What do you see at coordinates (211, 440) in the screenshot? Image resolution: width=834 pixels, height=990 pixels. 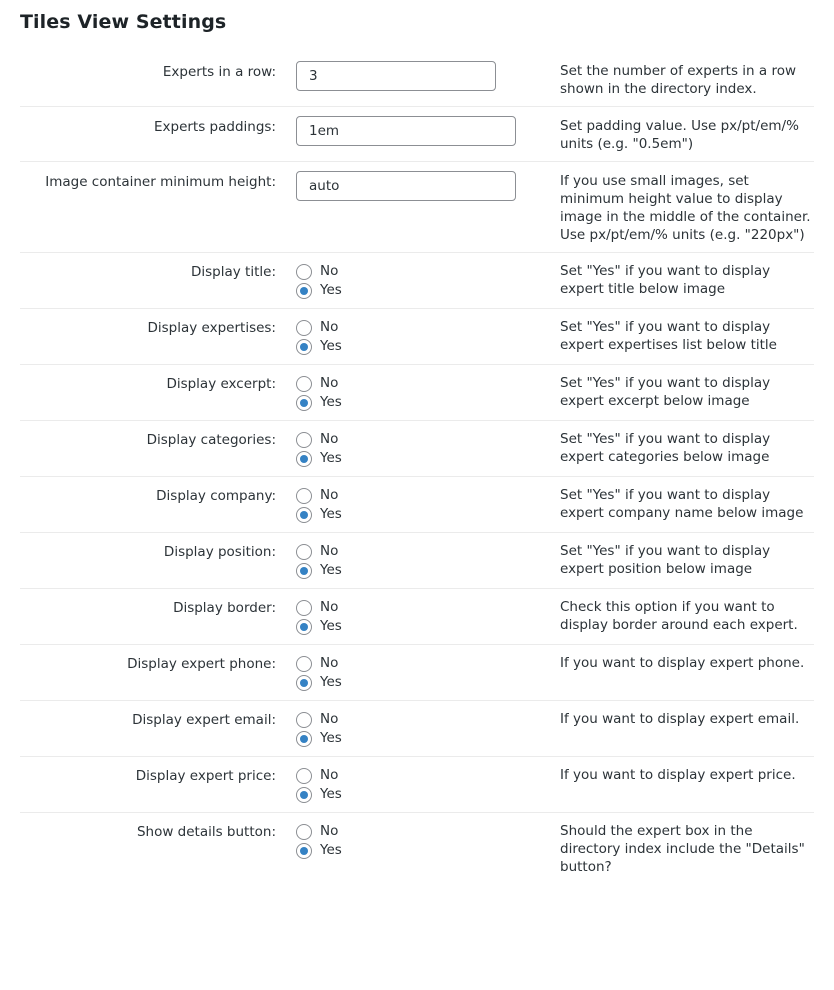 I see `setting-label: Display categories:` at bounding box center [211, 440].